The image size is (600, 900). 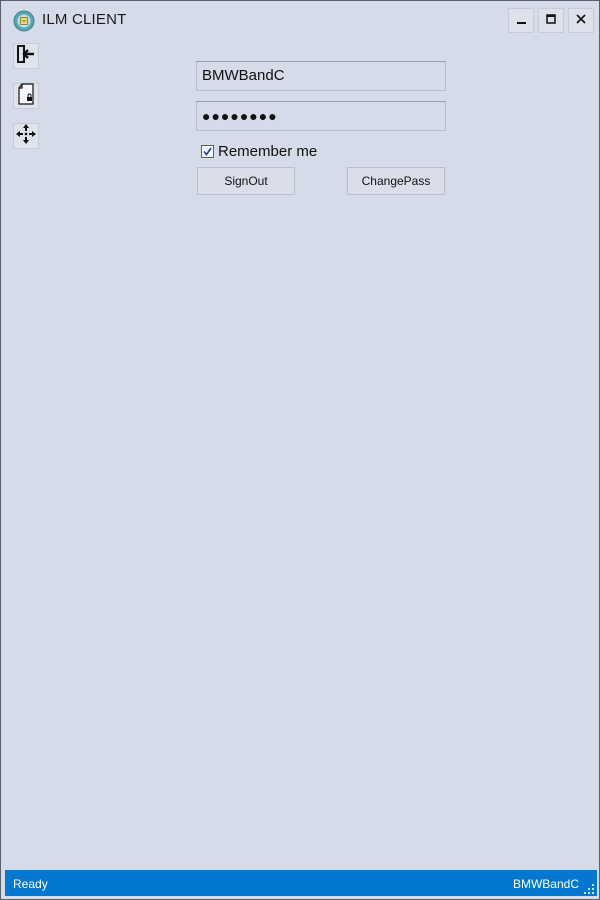 I want to click on minimize-button, so click(x=521, y=20).